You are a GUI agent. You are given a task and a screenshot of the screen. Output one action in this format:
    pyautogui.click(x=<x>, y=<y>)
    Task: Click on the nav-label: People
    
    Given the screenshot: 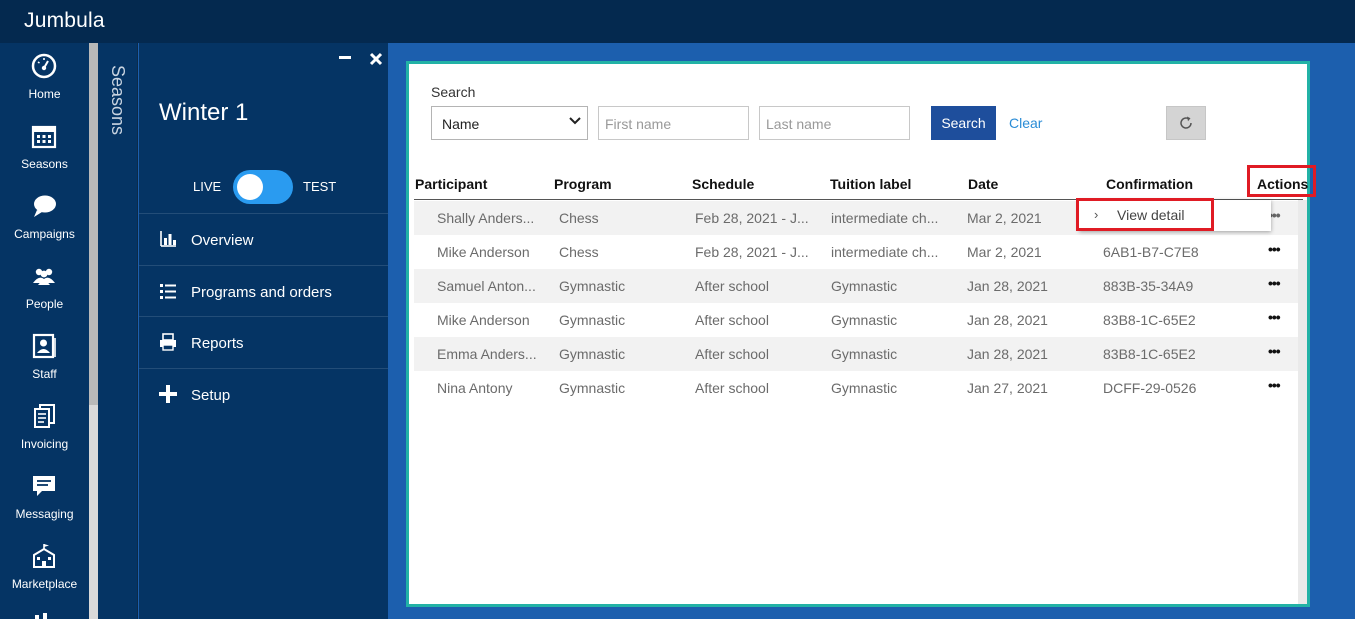 What is the action you would take?
    pyautogui.click(x=44, y=304)
    